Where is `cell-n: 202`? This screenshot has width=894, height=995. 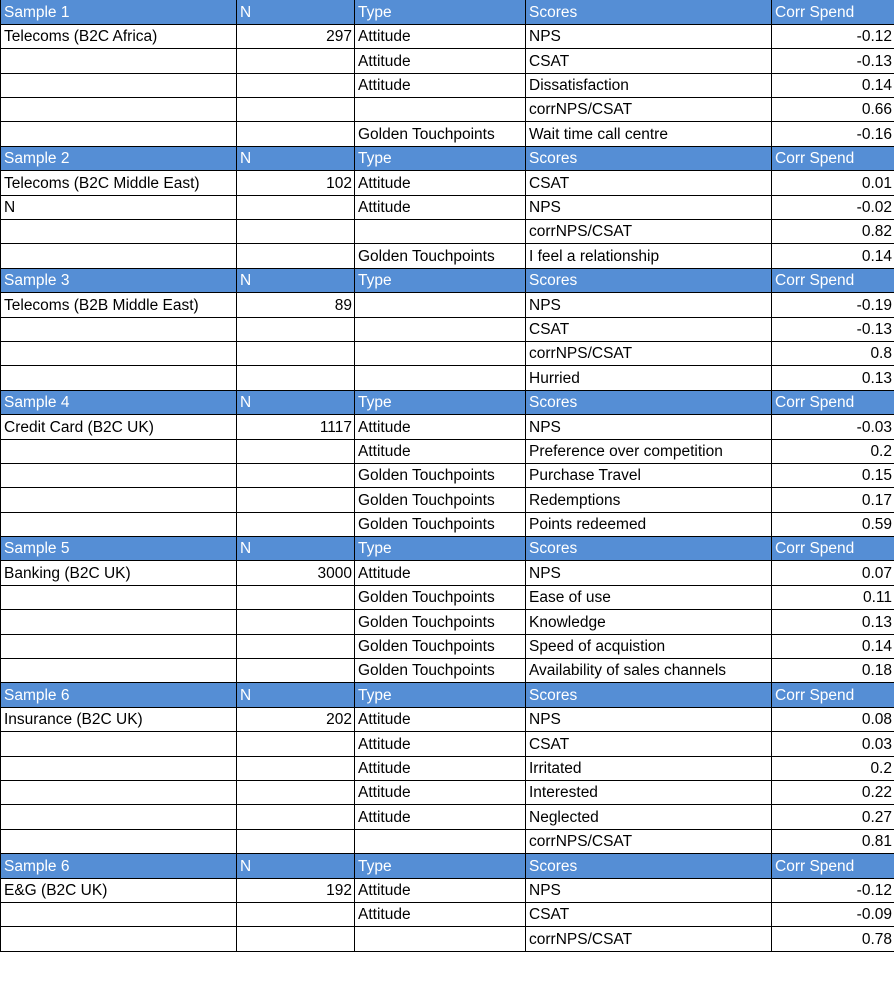
cell-n: 202 is located at coordinates (295, 719).